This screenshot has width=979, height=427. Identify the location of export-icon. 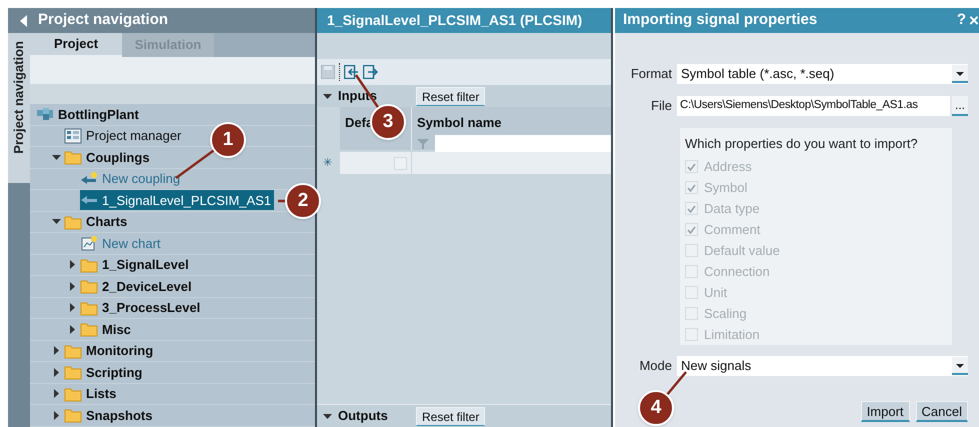
(370, 71).